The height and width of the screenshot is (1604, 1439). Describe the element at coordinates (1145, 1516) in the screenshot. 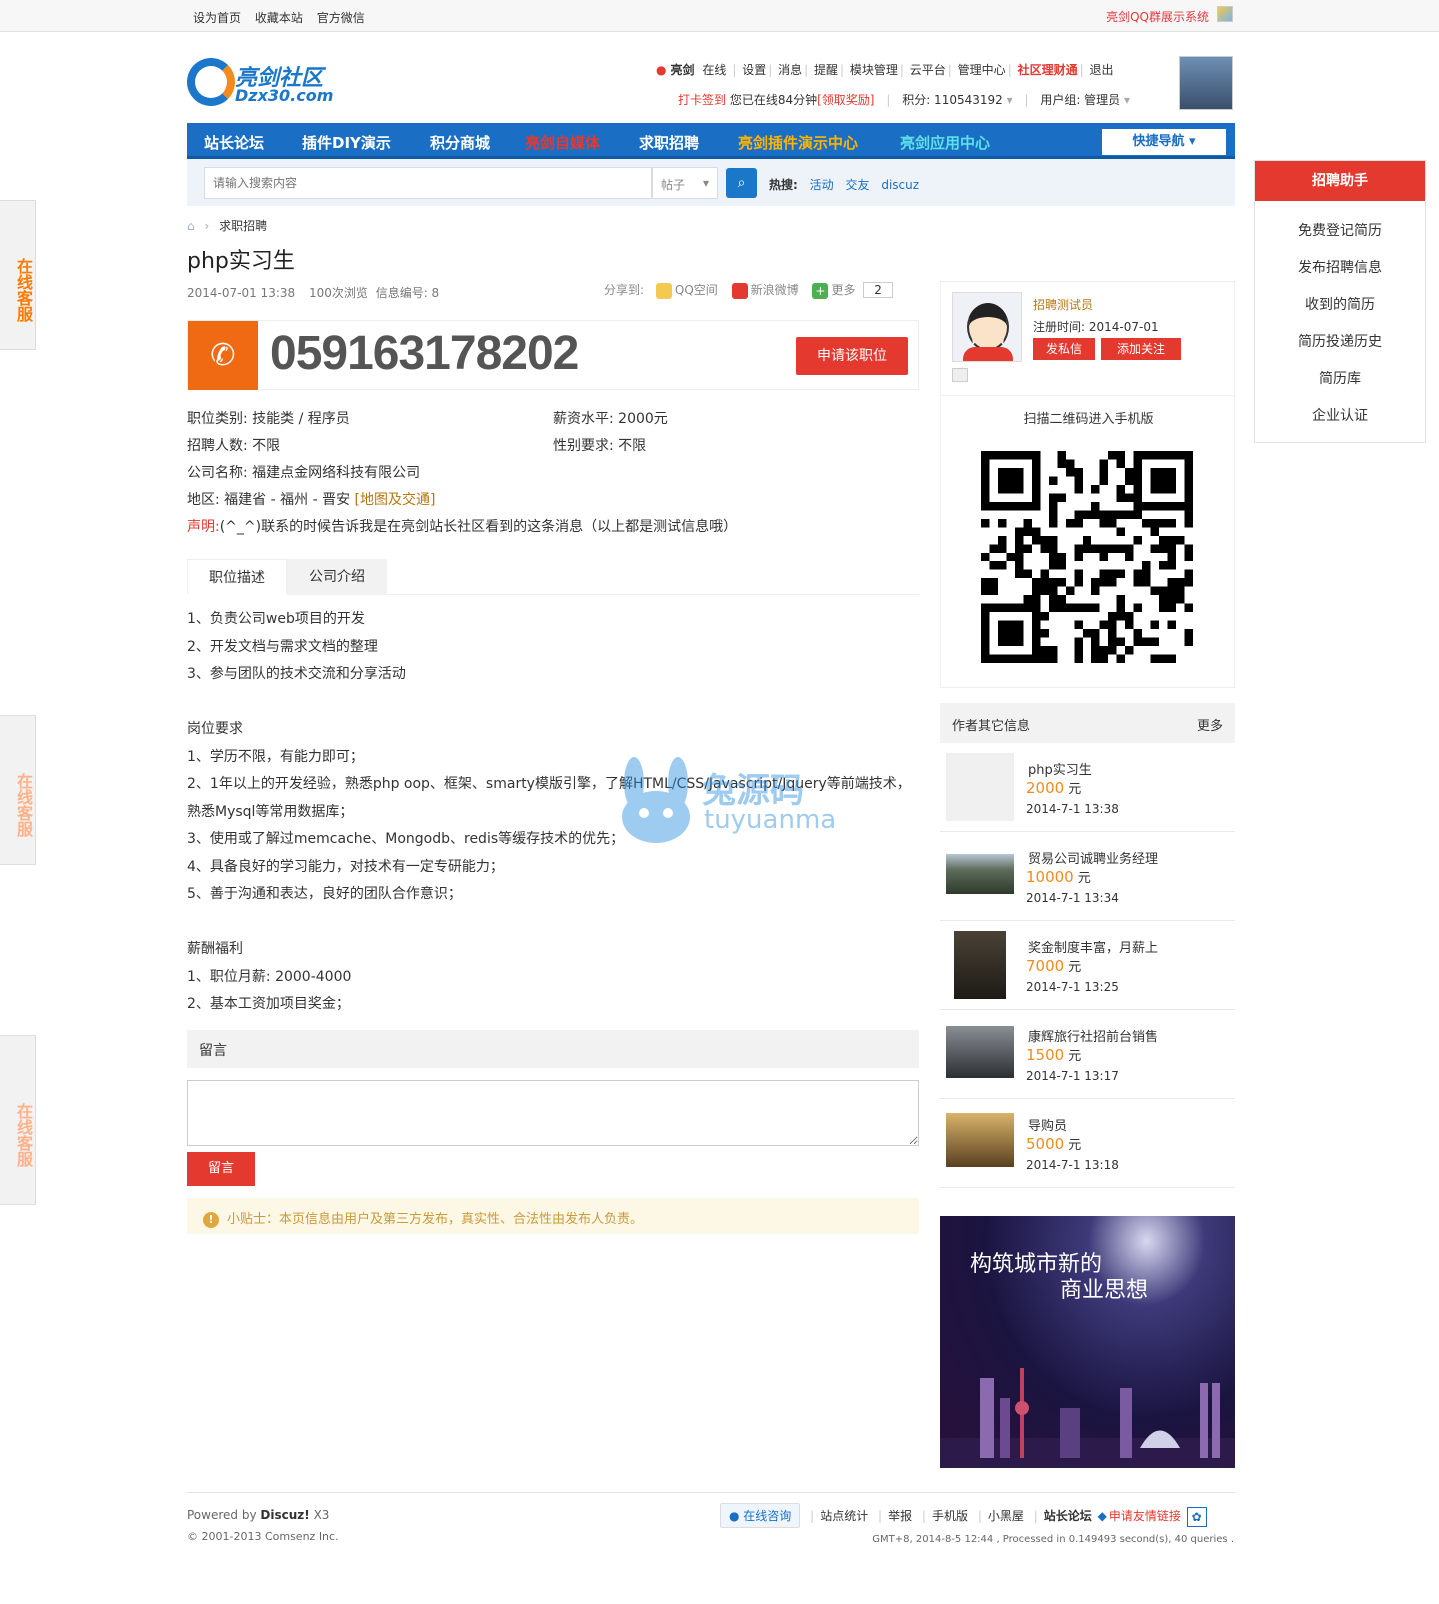

I see `friend-link-apply: 申请友情链接` at that location.